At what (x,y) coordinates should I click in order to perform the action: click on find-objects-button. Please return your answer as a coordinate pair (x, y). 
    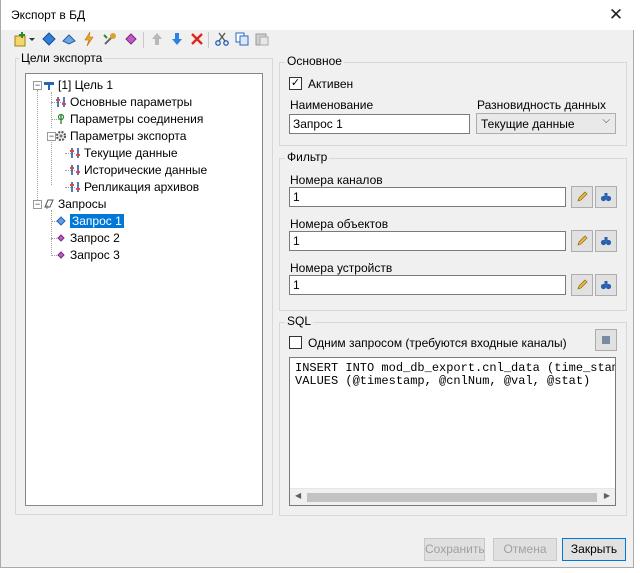
    Looking at the image, I should click on (606, 241).